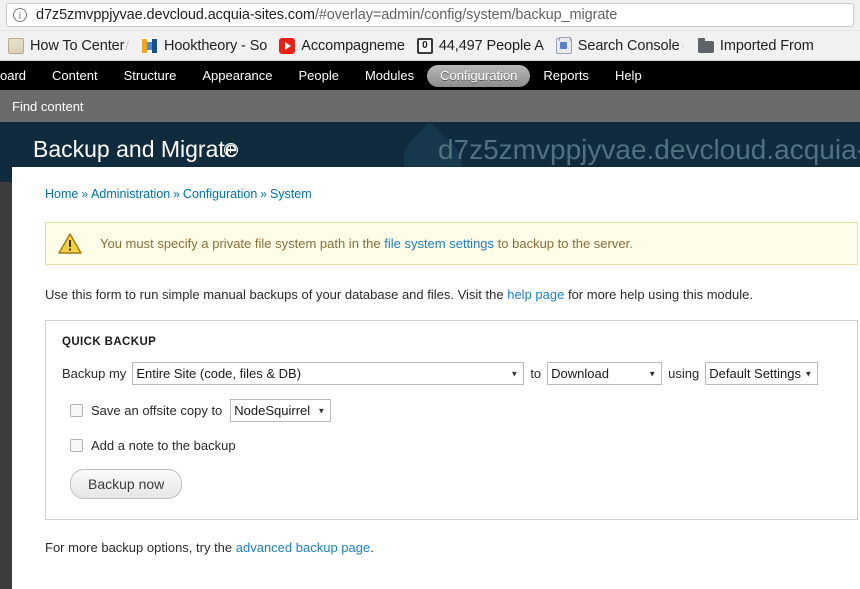 The width and height of the screenshot is (860, 589). What do you see at coordinates (175, 15) in the screenshot?
I see `url-host: d7z5zmvppjyvae.devcloud.acquia-sites.com` at bounding box center [175, 15].